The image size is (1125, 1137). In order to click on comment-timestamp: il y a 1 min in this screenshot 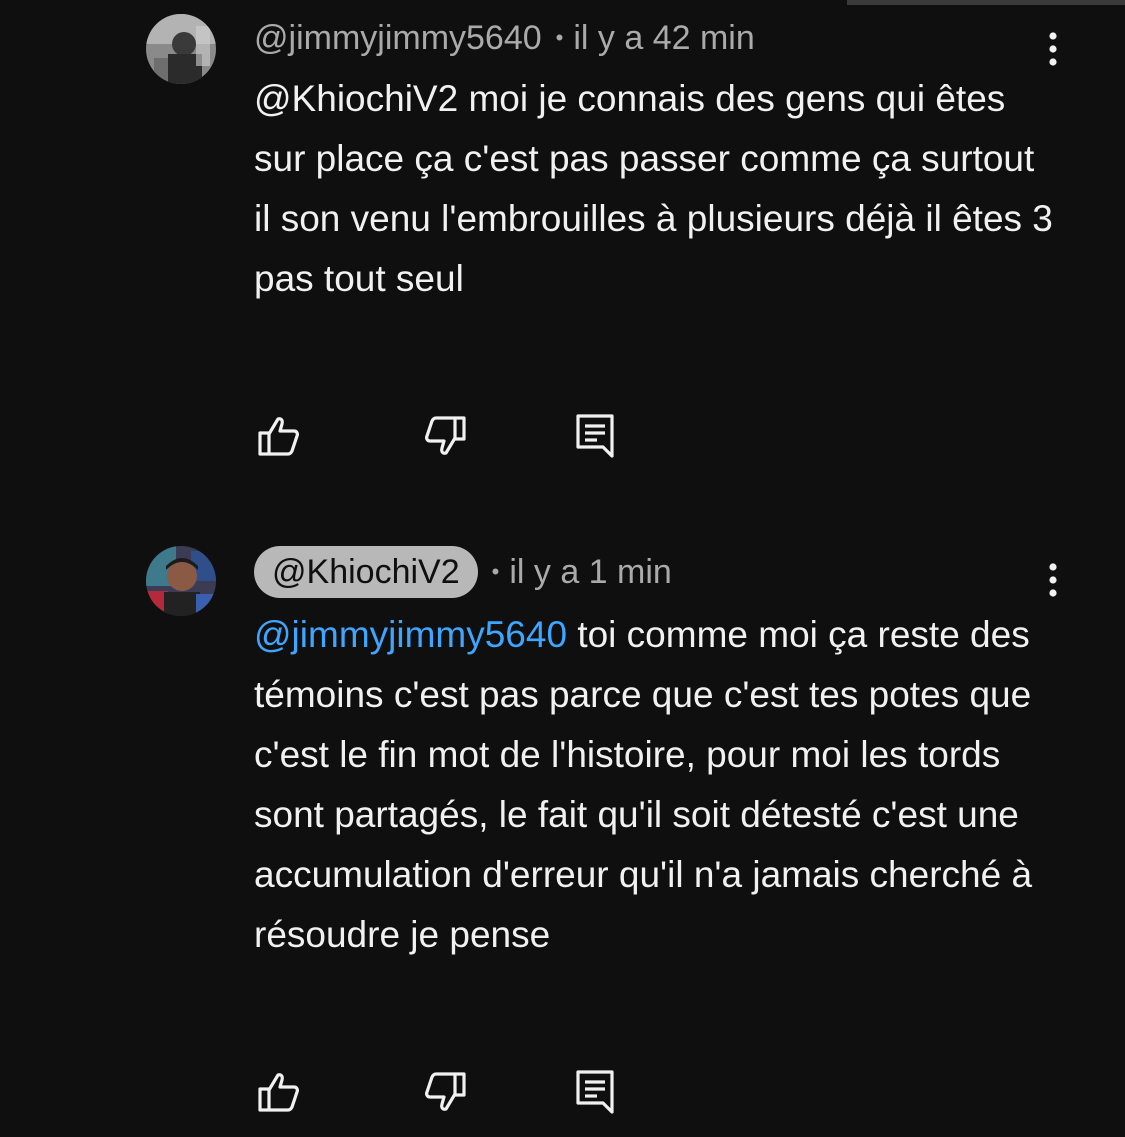, I will do `click(590, 572)`.